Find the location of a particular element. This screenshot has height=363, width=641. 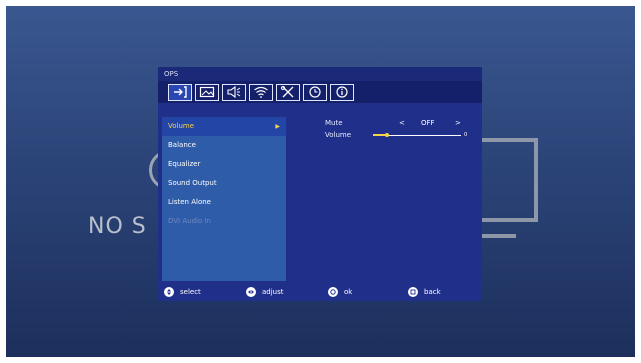

leftright-button-icon is located at coordinates (251, 292).